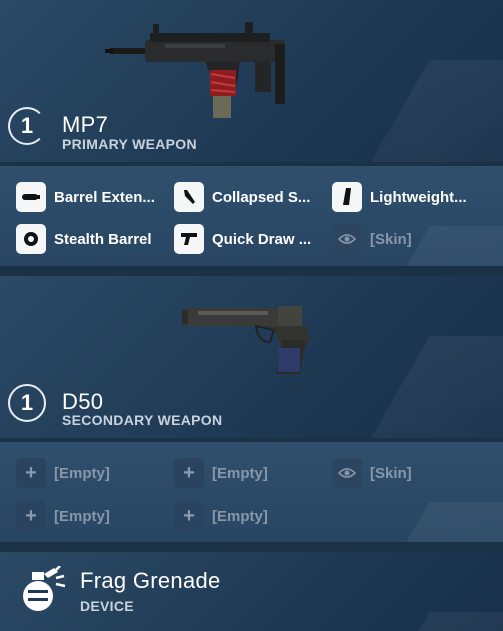 The image size is (503, 631). Describe the element at coordinates (44, 588) in the screenshot. I see `frag-grenade-icon` at that location.